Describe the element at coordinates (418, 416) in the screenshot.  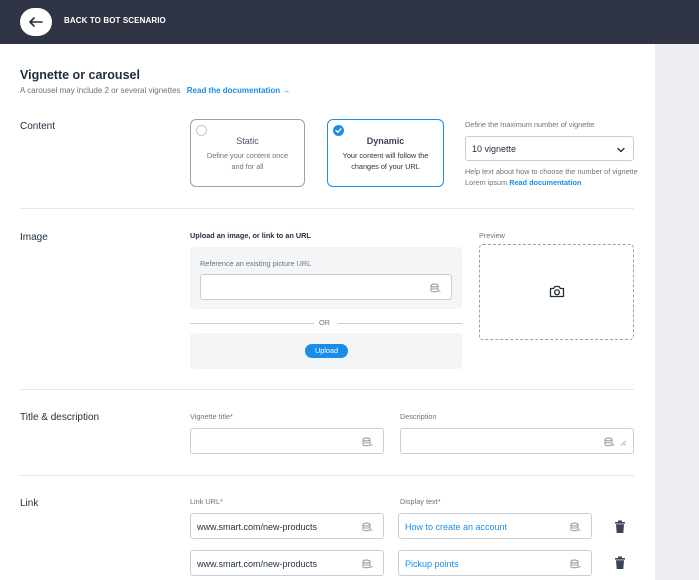
I see `description-label: Description` at that location.